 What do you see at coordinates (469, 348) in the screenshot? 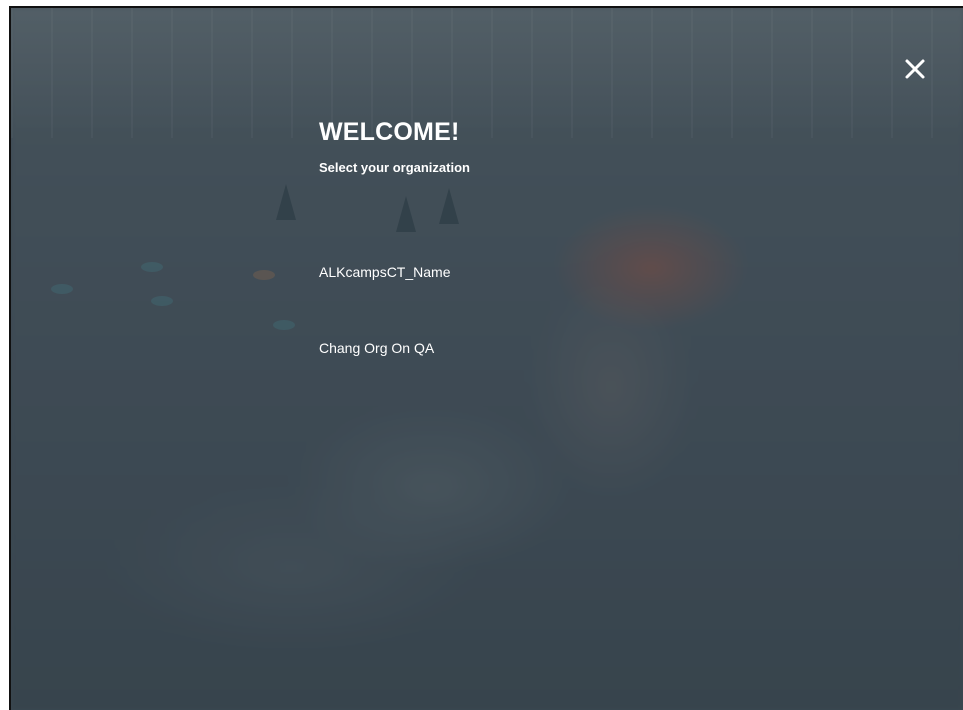
I see `organization-item: Chang Org On QA` at bounding box center [469, 348].